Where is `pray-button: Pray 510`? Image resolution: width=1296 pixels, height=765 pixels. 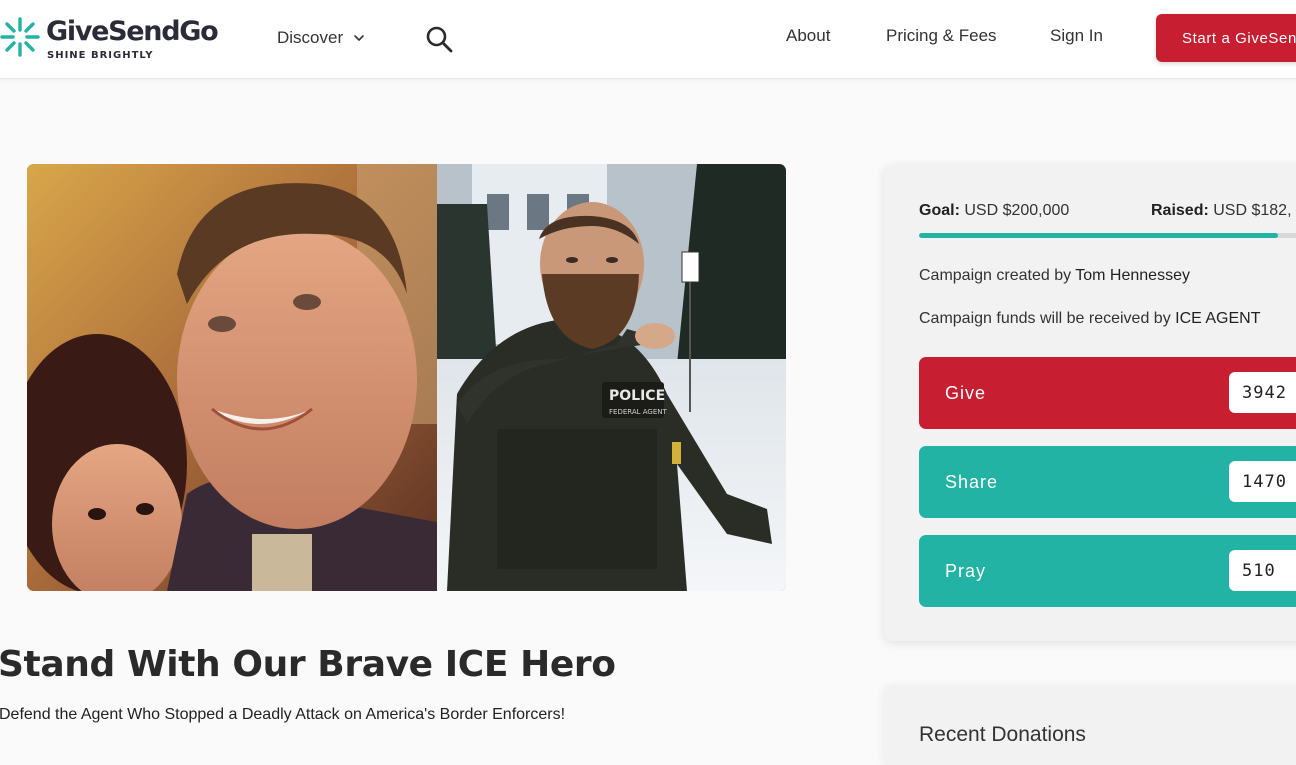 pray-button: Pray 510 is located at coordinates (1107, 571).